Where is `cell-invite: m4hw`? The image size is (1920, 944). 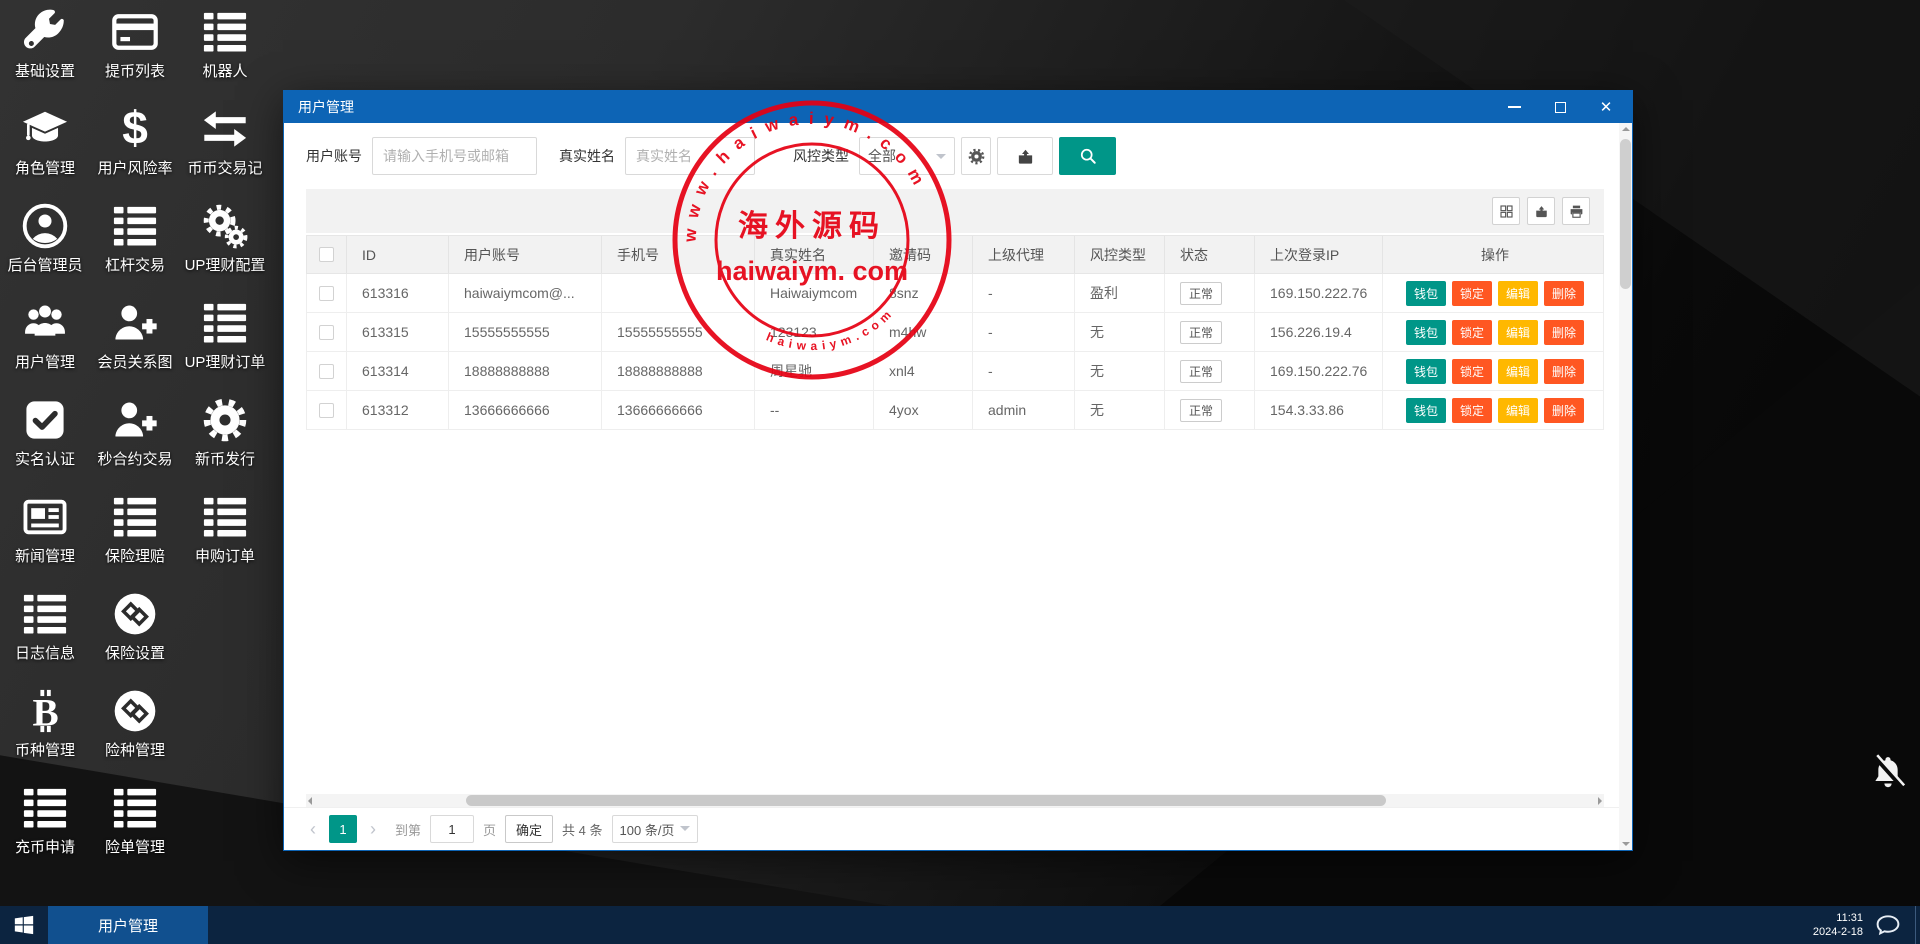
cell-invite: m4hw is located at coordinates (923, 332).